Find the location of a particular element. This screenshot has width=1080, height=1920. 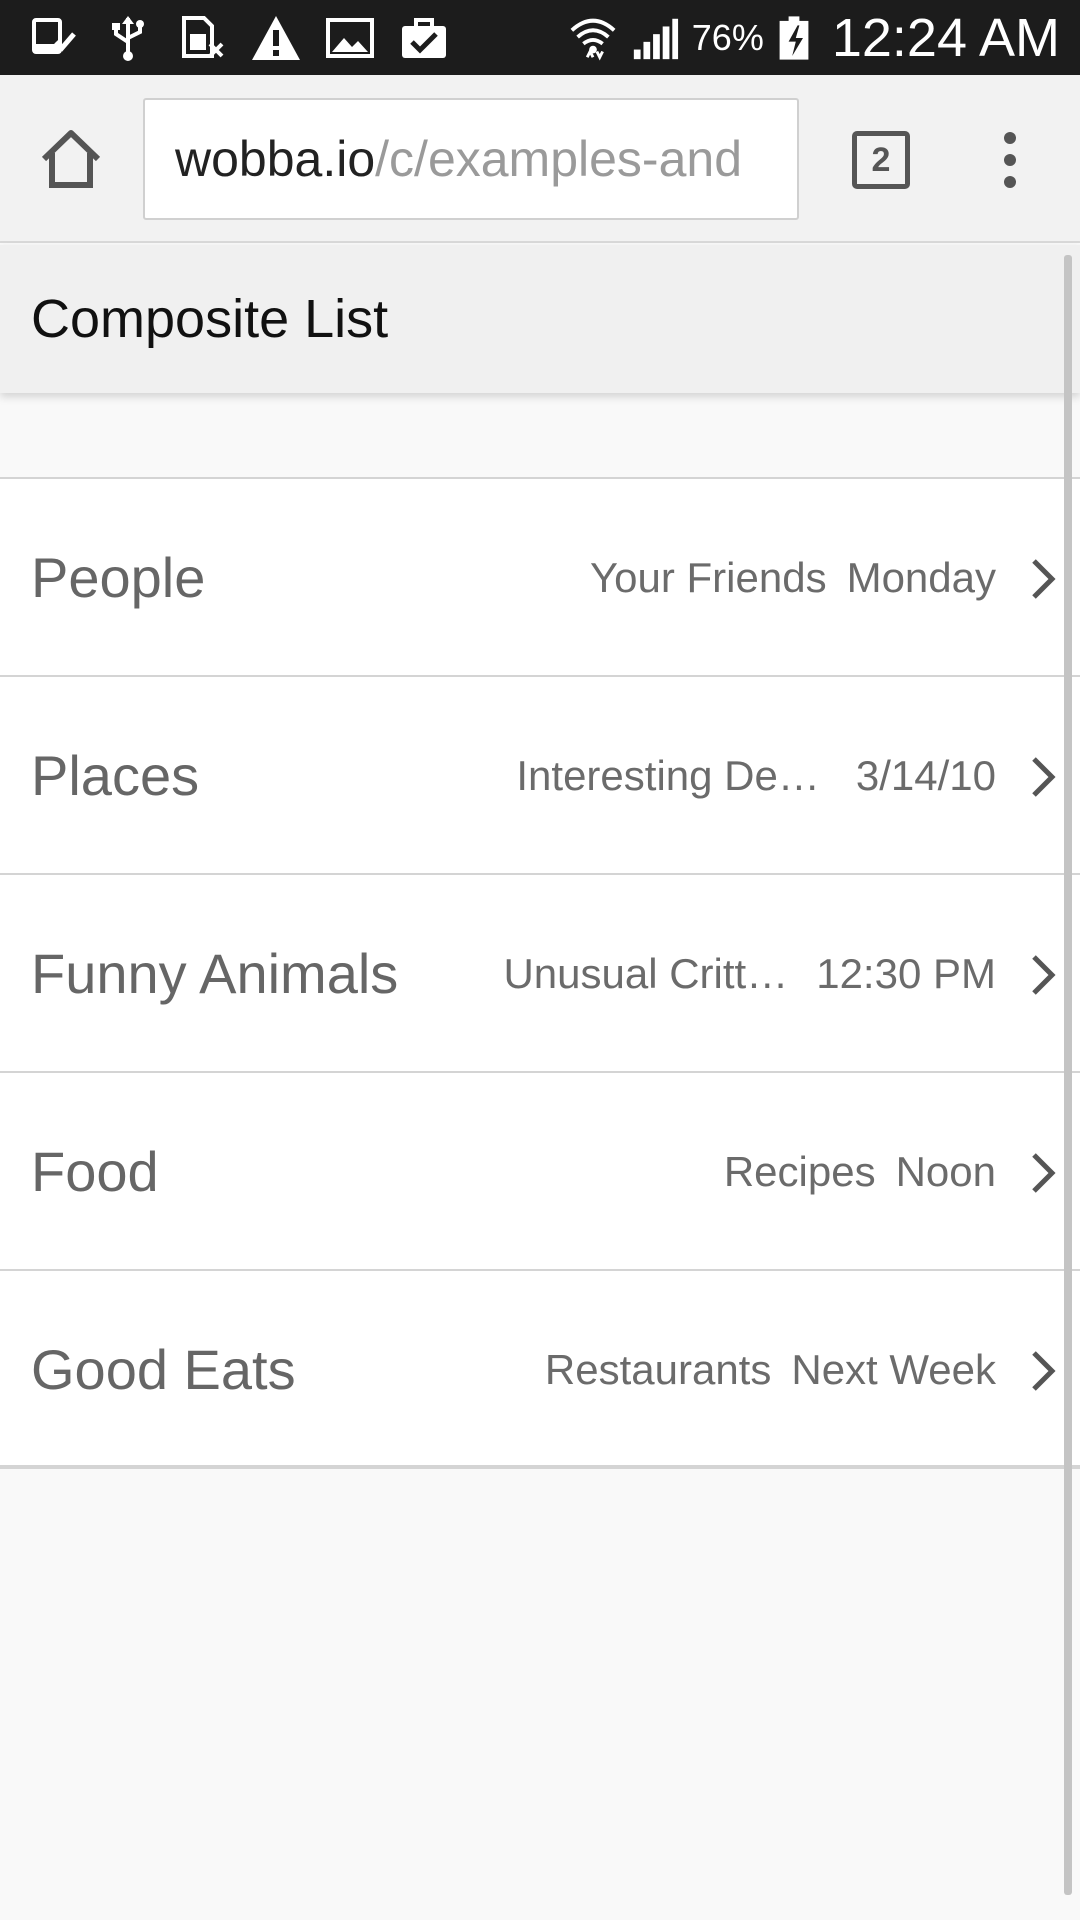

list-item-places: Places Interesting De… 3/14/10 is located at coordinates (540, 776).